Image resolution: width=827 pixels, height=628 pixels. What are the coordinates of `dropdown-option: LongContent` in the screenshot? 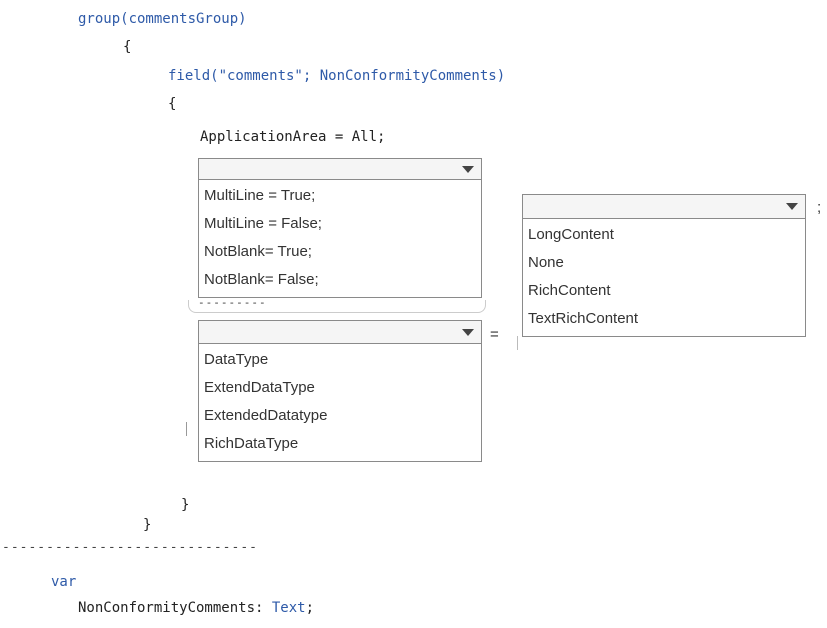 It's located at (664, 235).